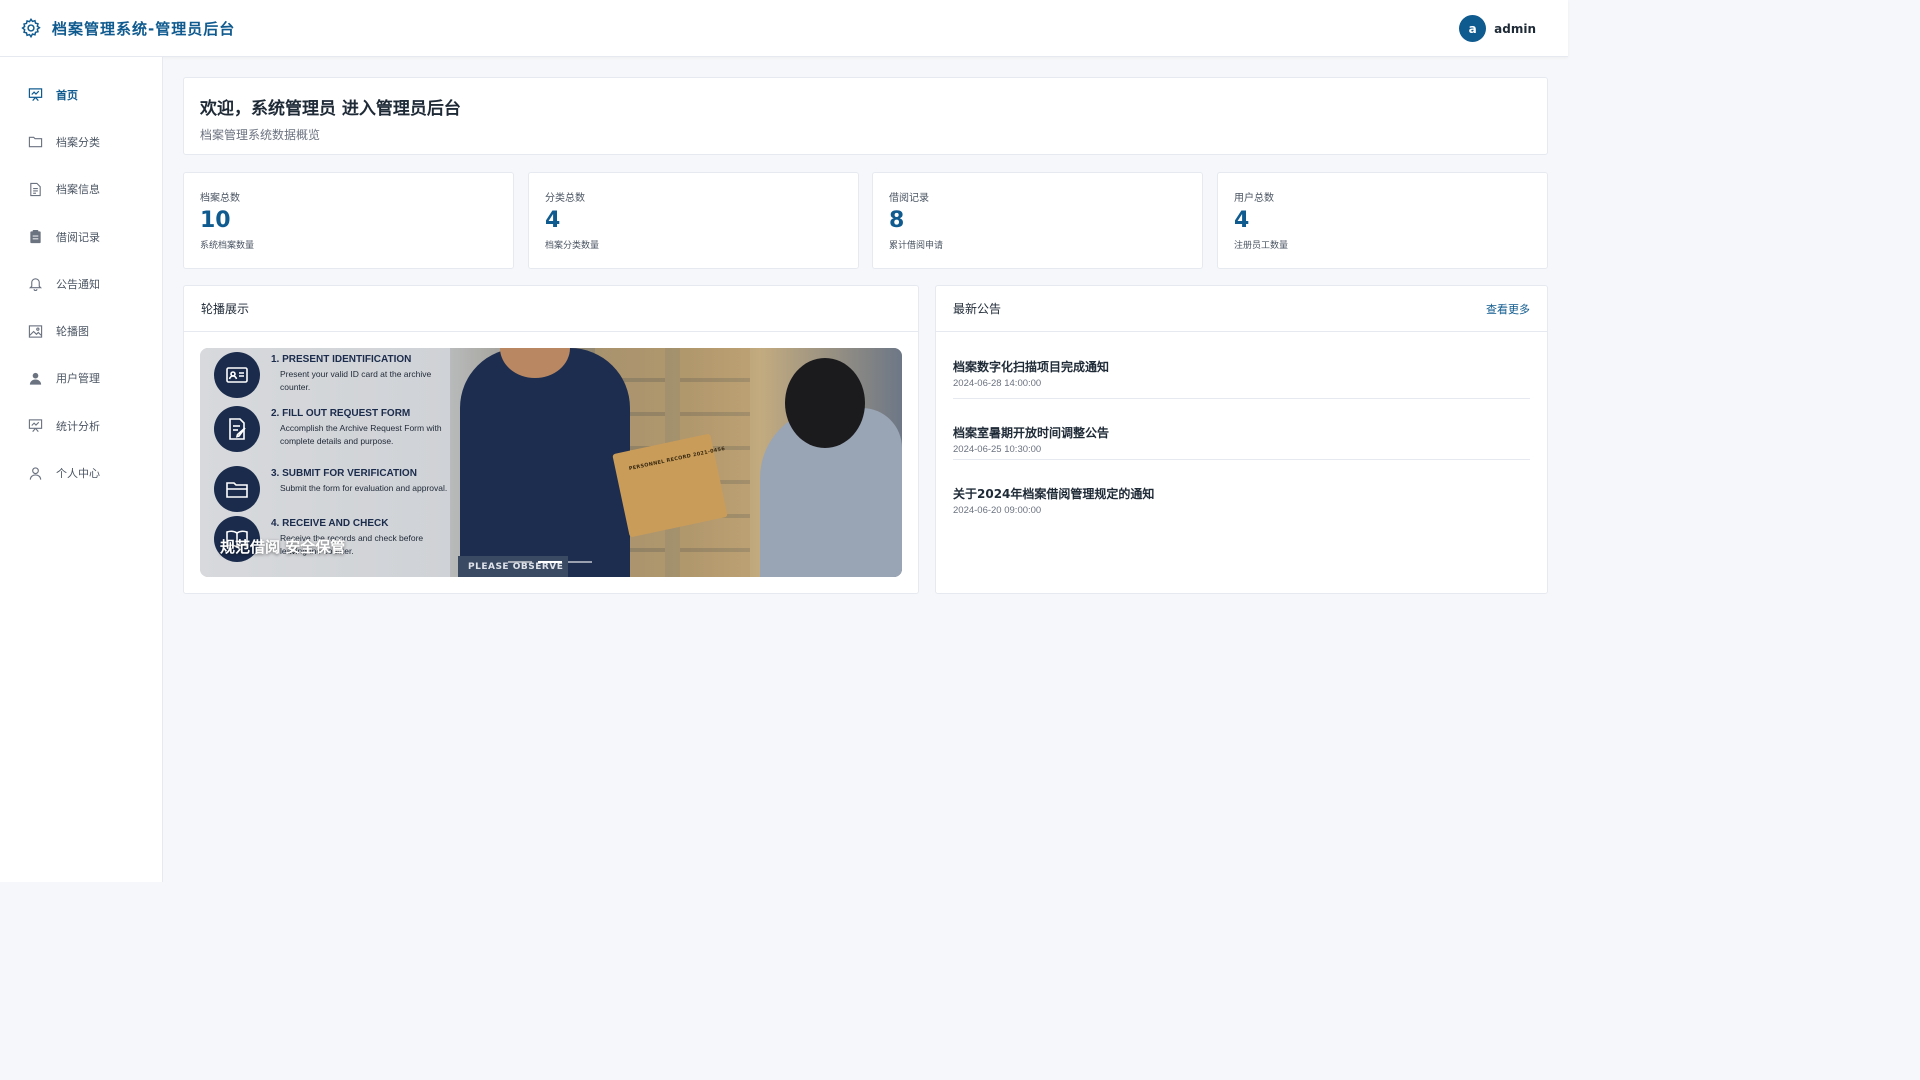  What do you see at coordinates (865, 116) in the screenshot?
I see `welcome-card: 欢迎，系统管理员 进入管理员后台 档案管理系统数据概览` at bounding box center [865, 116].